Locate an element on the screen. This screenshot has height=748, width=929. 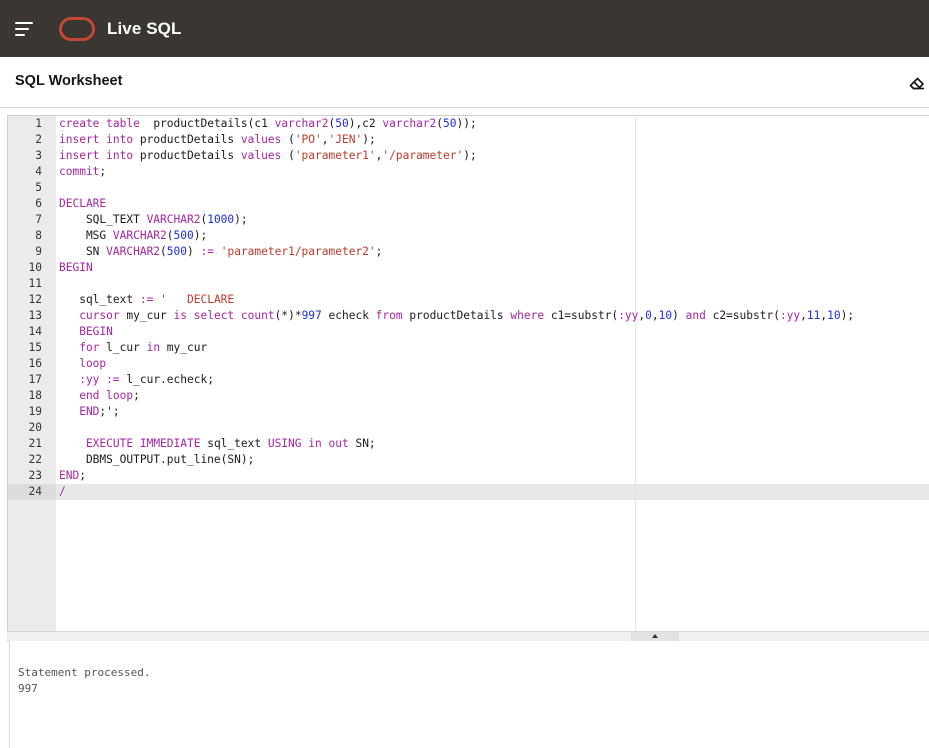
code-line: 20 is located at coordinates (468, 428).